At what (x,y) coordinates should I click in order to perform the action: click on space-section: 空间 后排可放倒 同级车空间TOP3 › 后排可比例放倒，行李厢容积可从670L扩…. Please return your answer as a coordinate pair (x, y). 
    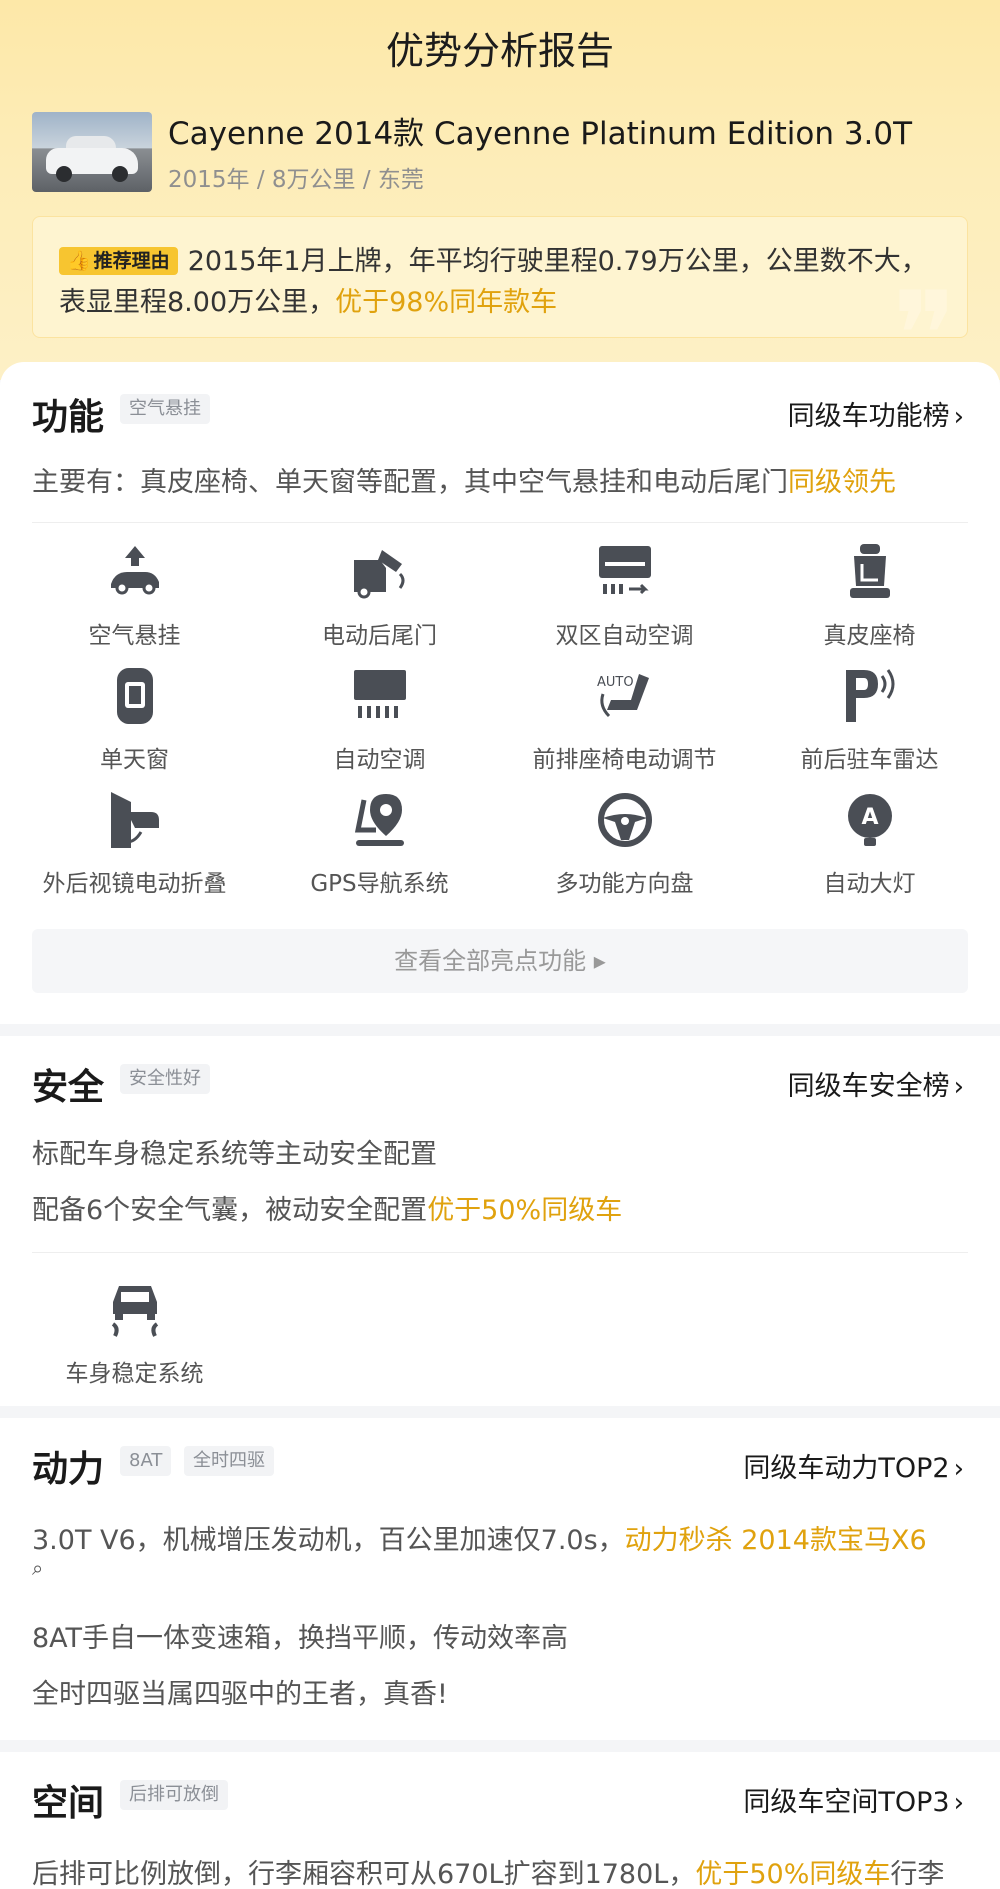
    Looking at the image, I should click on (500, 1820).